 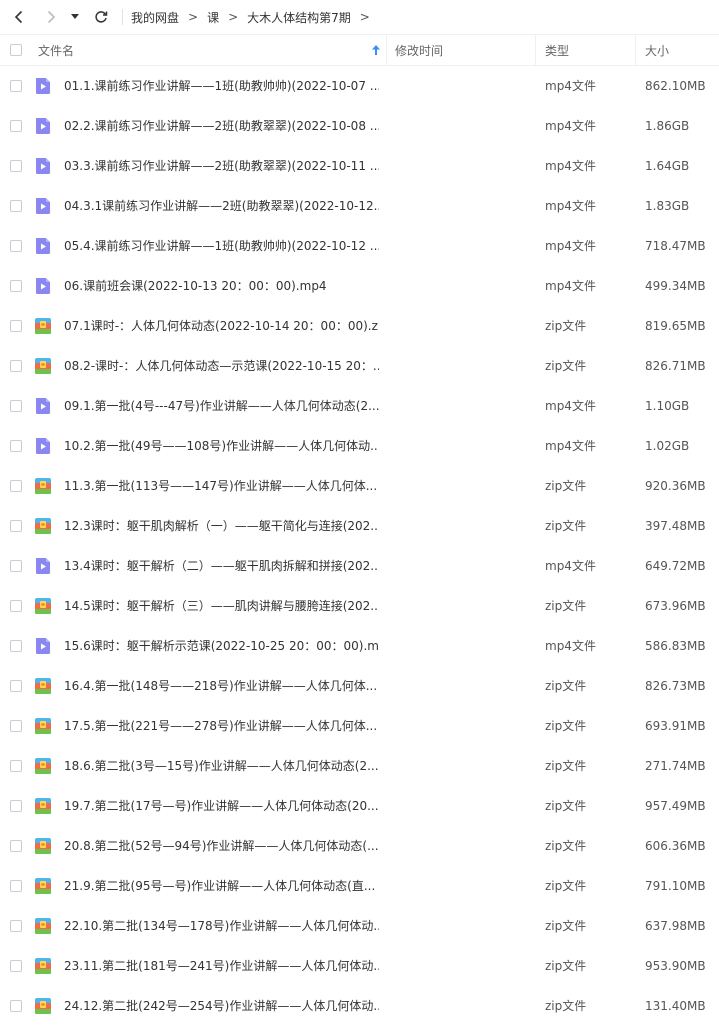 What do you see at coordinates (19, 17) in the screenshot?
I see `back-button` at bounding box center [19, 17].